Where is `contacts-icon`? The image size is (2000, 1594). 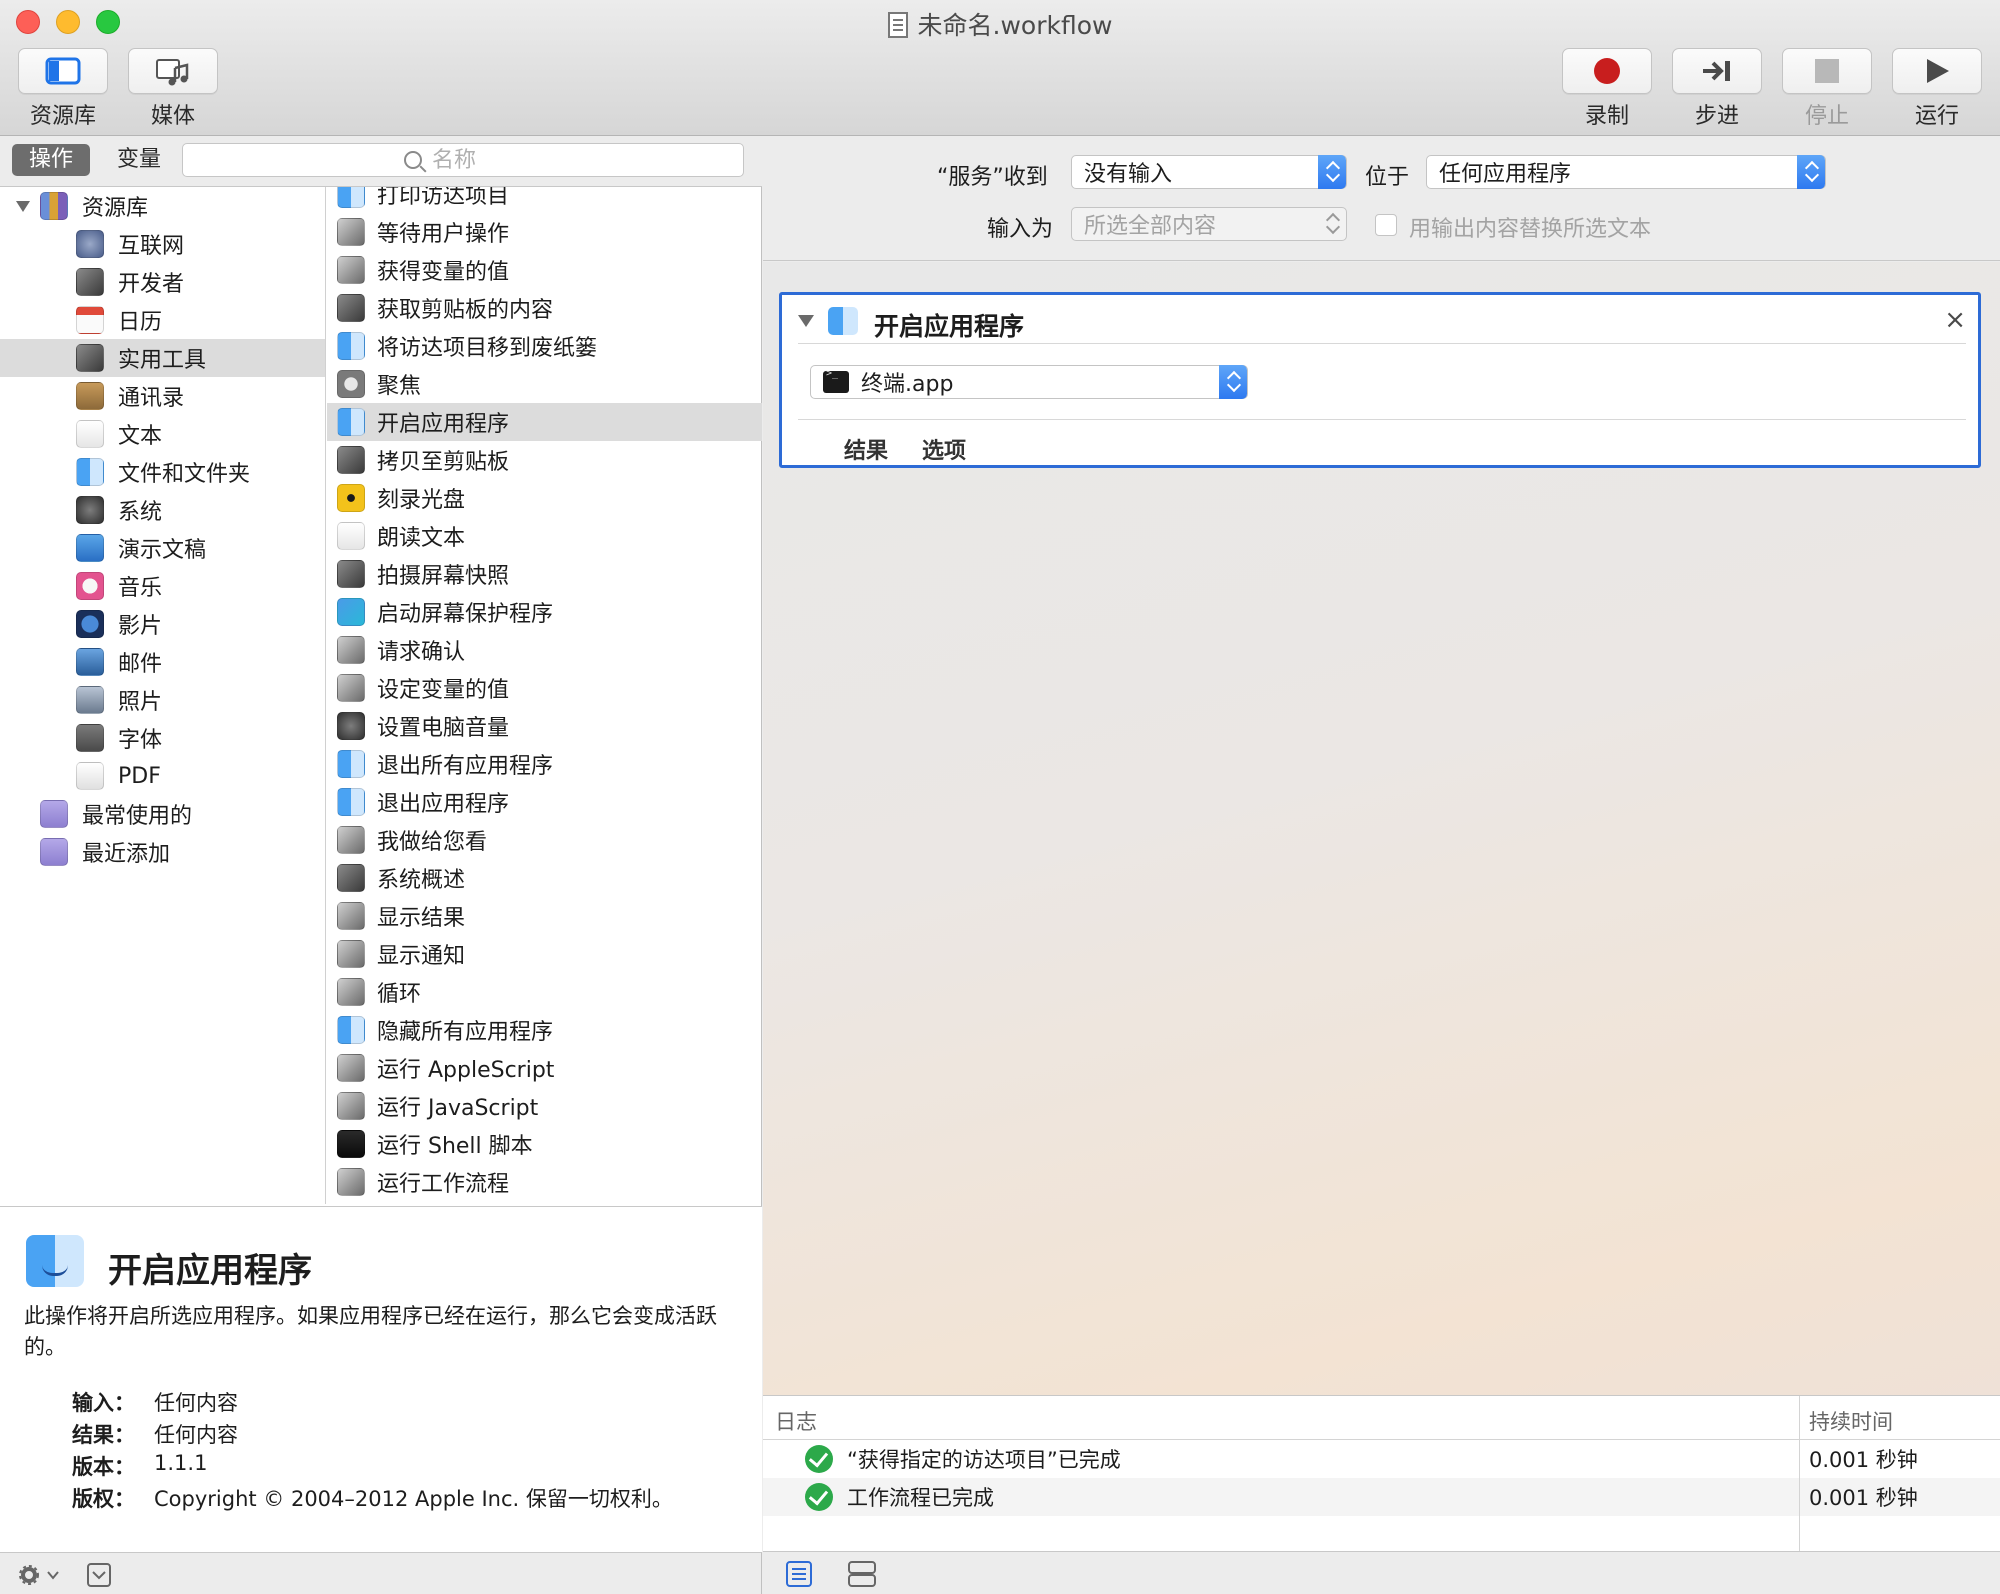 contacts-icon is located at coordinates (90, 396).